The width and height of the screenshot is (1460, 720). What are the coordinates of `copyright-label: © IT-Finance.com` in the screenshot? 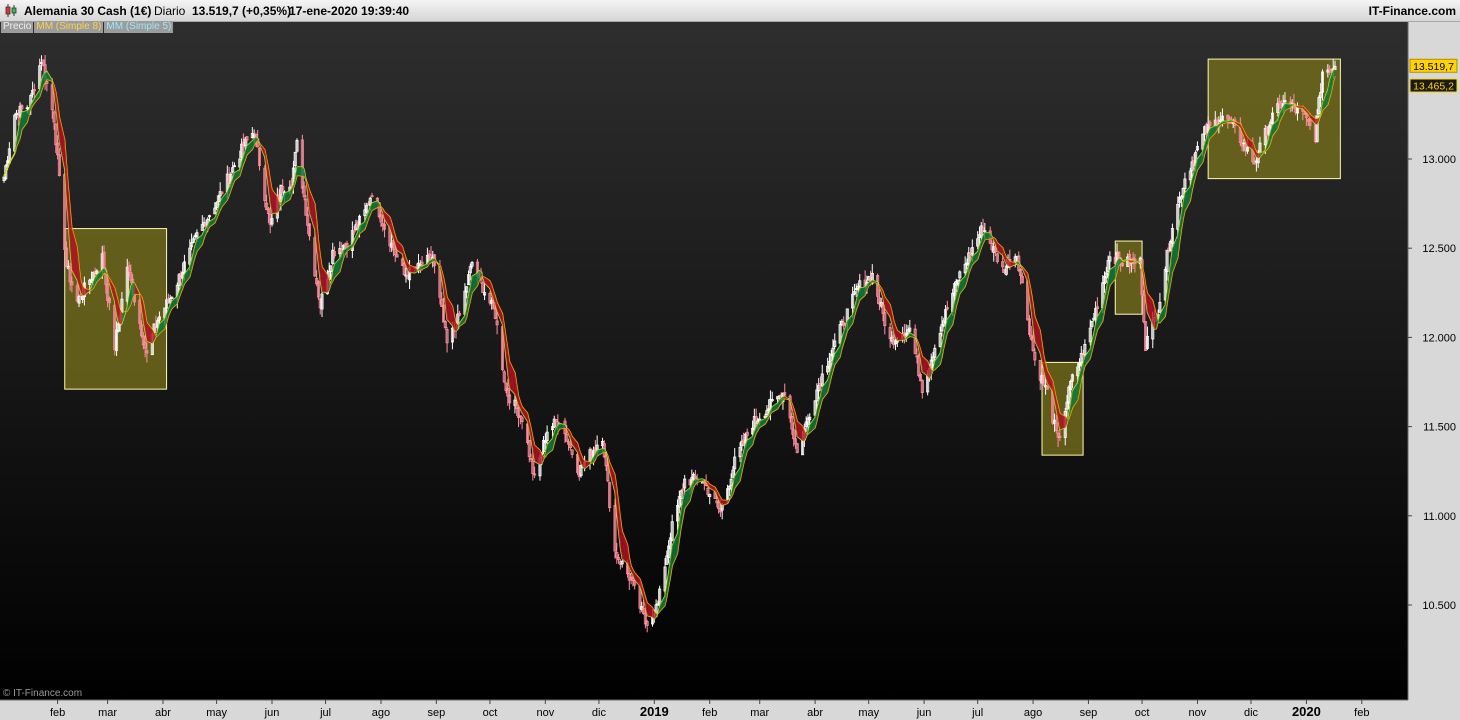 It's located at (43, 693).